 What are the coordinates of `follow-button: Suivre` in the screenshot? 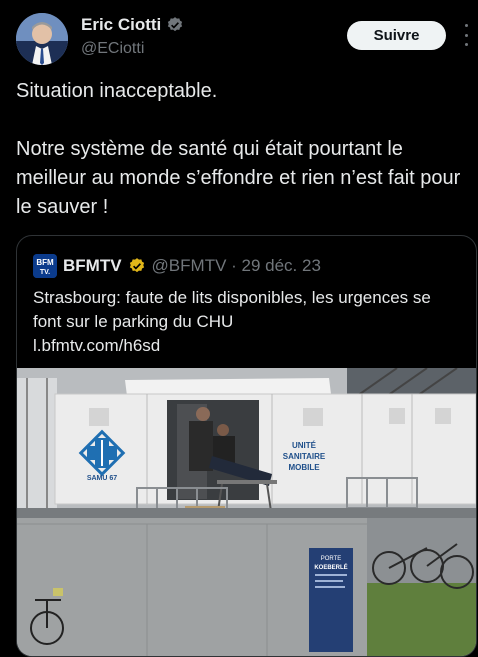 It's located at (396, 35).